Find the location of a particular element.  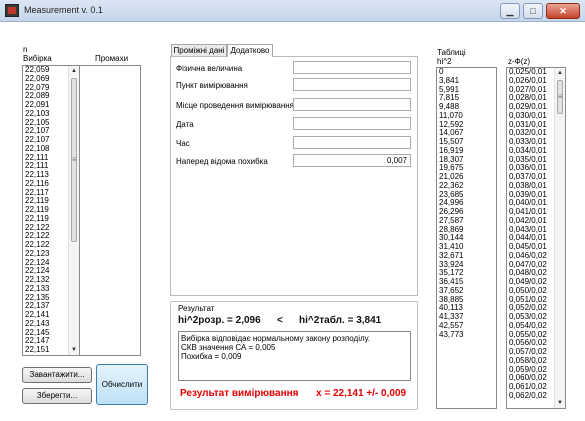

title-bar: Measurement v. 0.1 ▁ □ ✕ is located at coordinates (292, 11).